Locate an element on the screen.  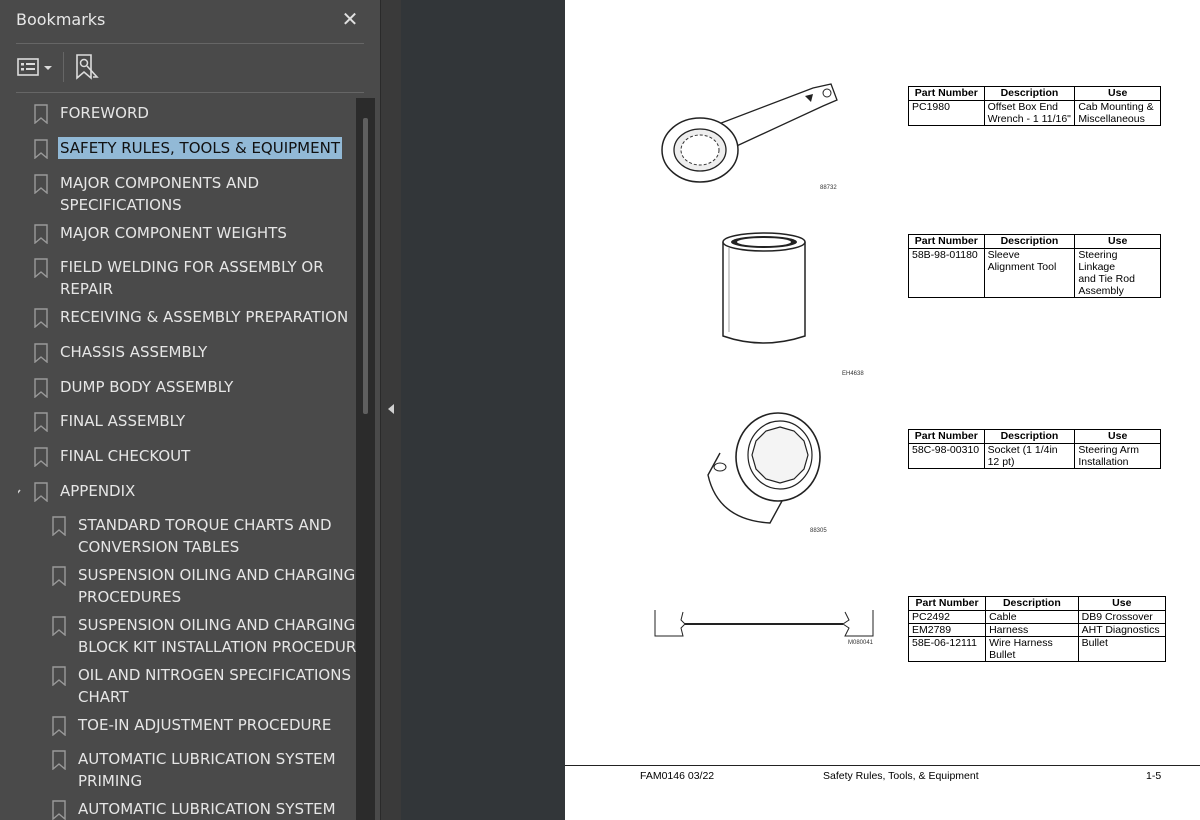
figure-id: 88305 is located at coordinates (818, 531).